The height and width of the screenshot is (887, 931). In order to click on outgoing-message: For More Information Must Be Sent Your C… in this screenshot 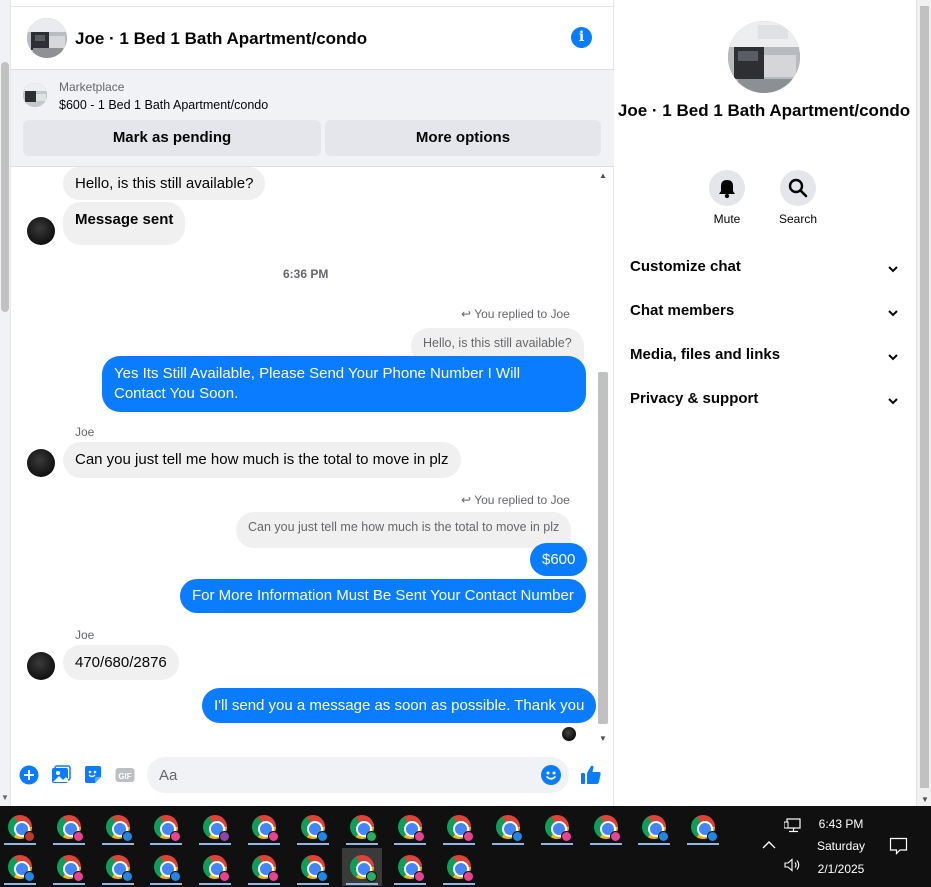, I will do `click(383, 596)`.